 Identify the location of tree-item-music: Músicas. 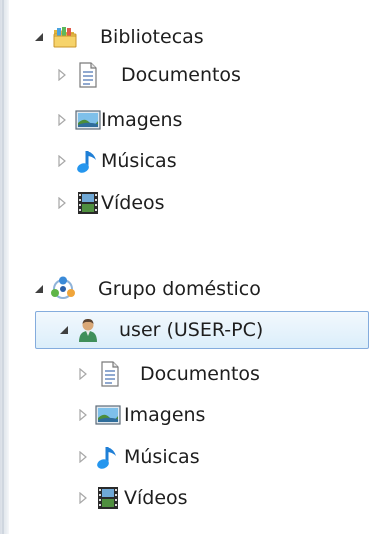
(205, 161).